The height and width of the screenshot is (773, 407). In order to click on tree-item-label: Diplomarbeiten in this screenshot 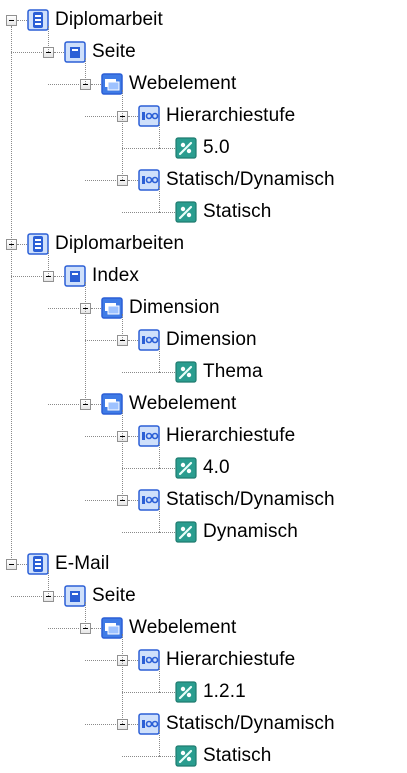, I will do `click(119, 244)`.